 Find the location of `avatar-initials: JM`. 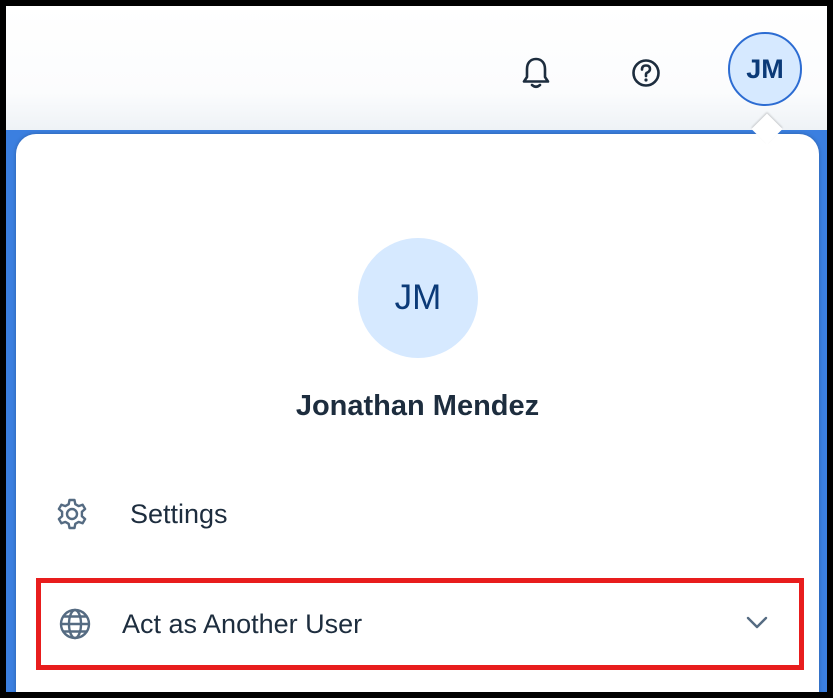

avatar-initials: JM is located at coordinates (765, 68).